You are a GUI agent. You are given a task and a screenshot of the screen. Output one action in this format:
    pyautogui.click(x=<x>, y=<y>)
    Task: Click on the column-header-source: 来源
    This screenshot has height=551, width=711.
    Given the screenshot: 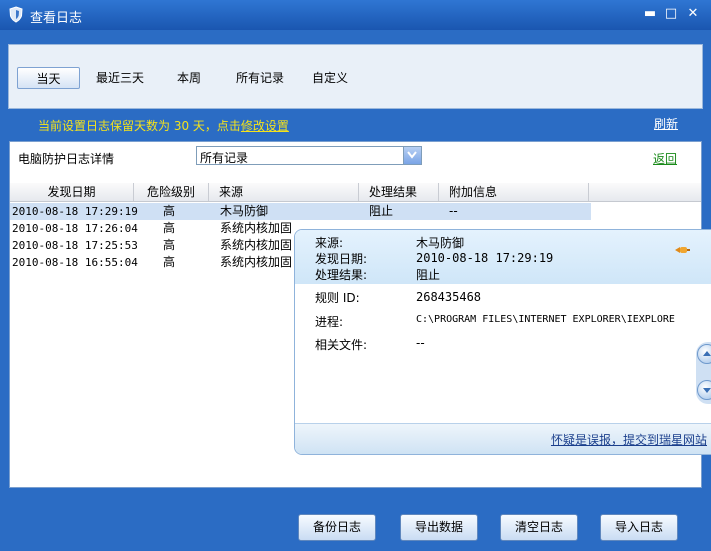 What is the action you would take?
    pyautogui.click(x=284, y=192)
    